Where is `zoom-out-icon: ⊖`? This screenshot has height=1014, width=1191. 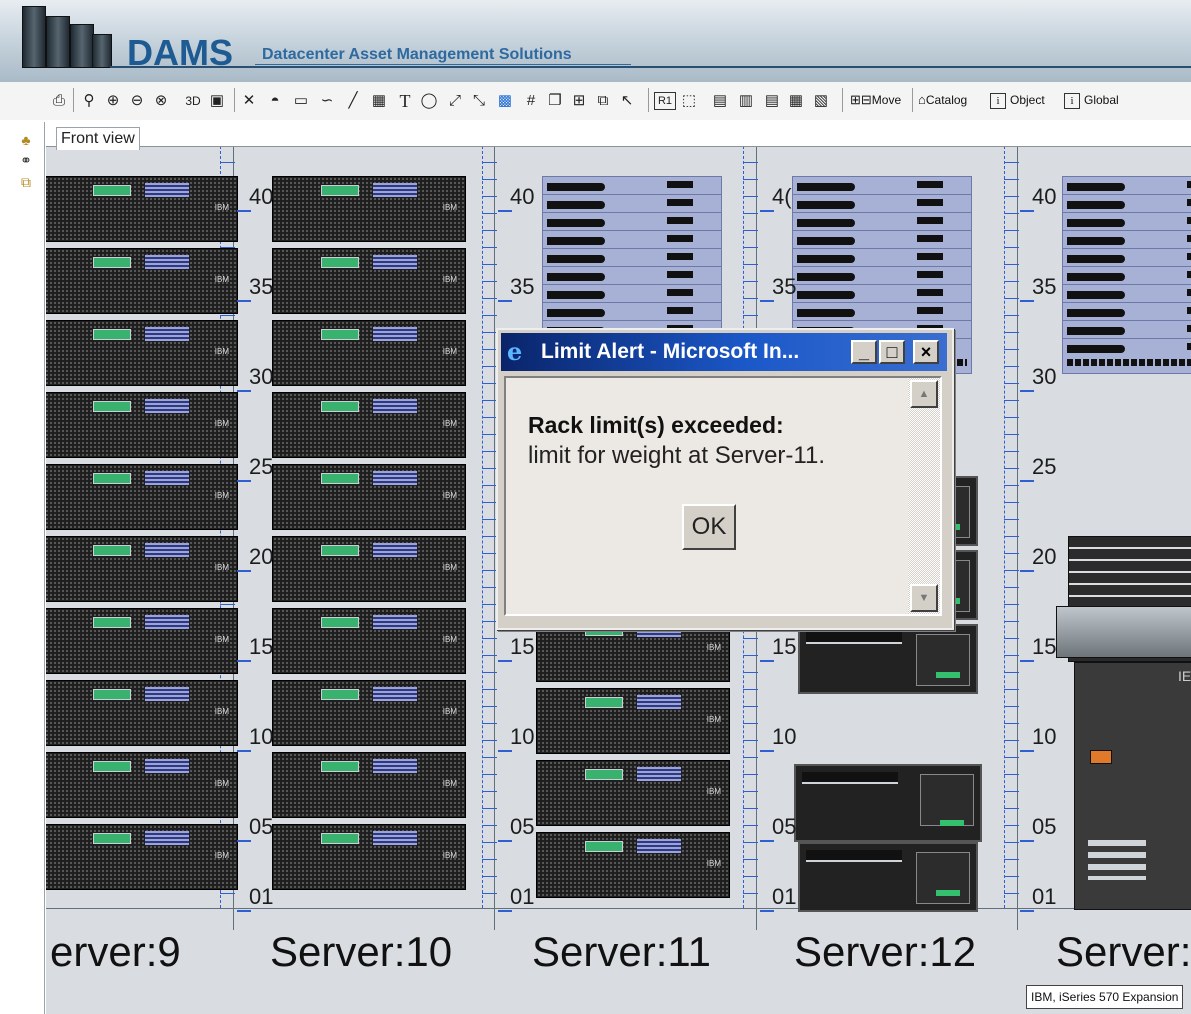 zoom-out-icon: ⊖ is located at coordinates (137, 101).